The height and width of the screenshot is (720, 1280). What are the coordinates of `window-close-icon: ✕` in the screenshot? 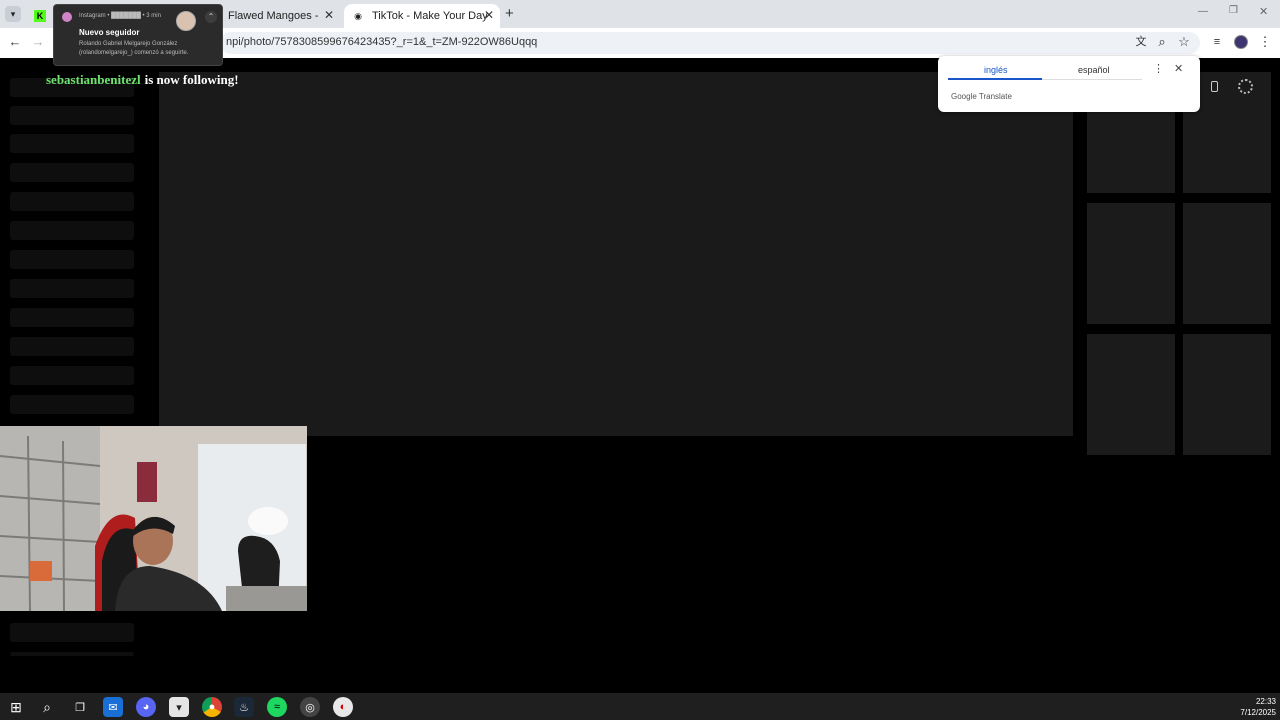 It's located at (1263, 11).